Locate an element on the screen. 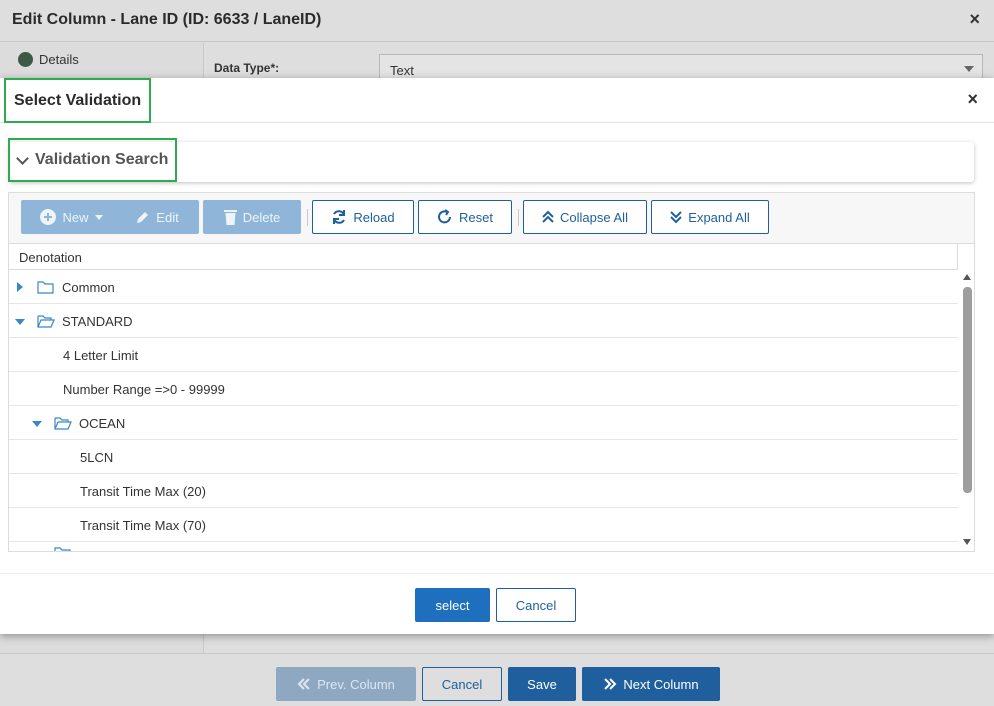 The image size is (994, 706). sidebar-item-details: Details is located at coordinates (48, 59).